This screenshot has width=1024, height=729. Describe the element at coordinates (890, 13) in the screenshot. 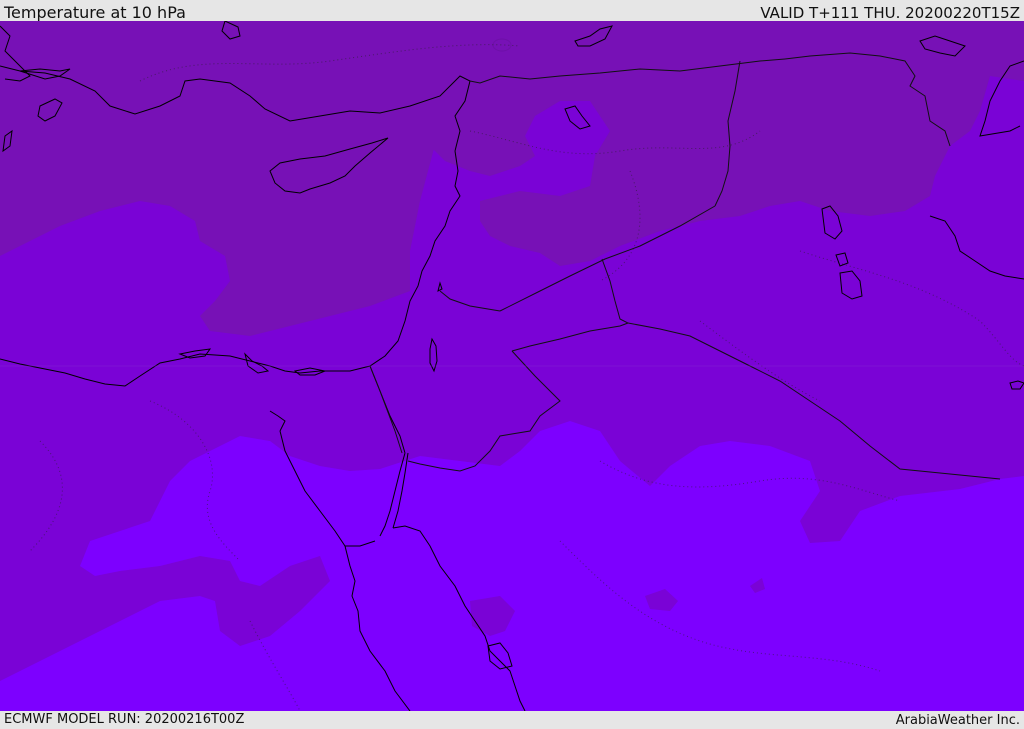

I see `valid-time-label: VALID T+111 THU. 20200220T15Z` at that location.